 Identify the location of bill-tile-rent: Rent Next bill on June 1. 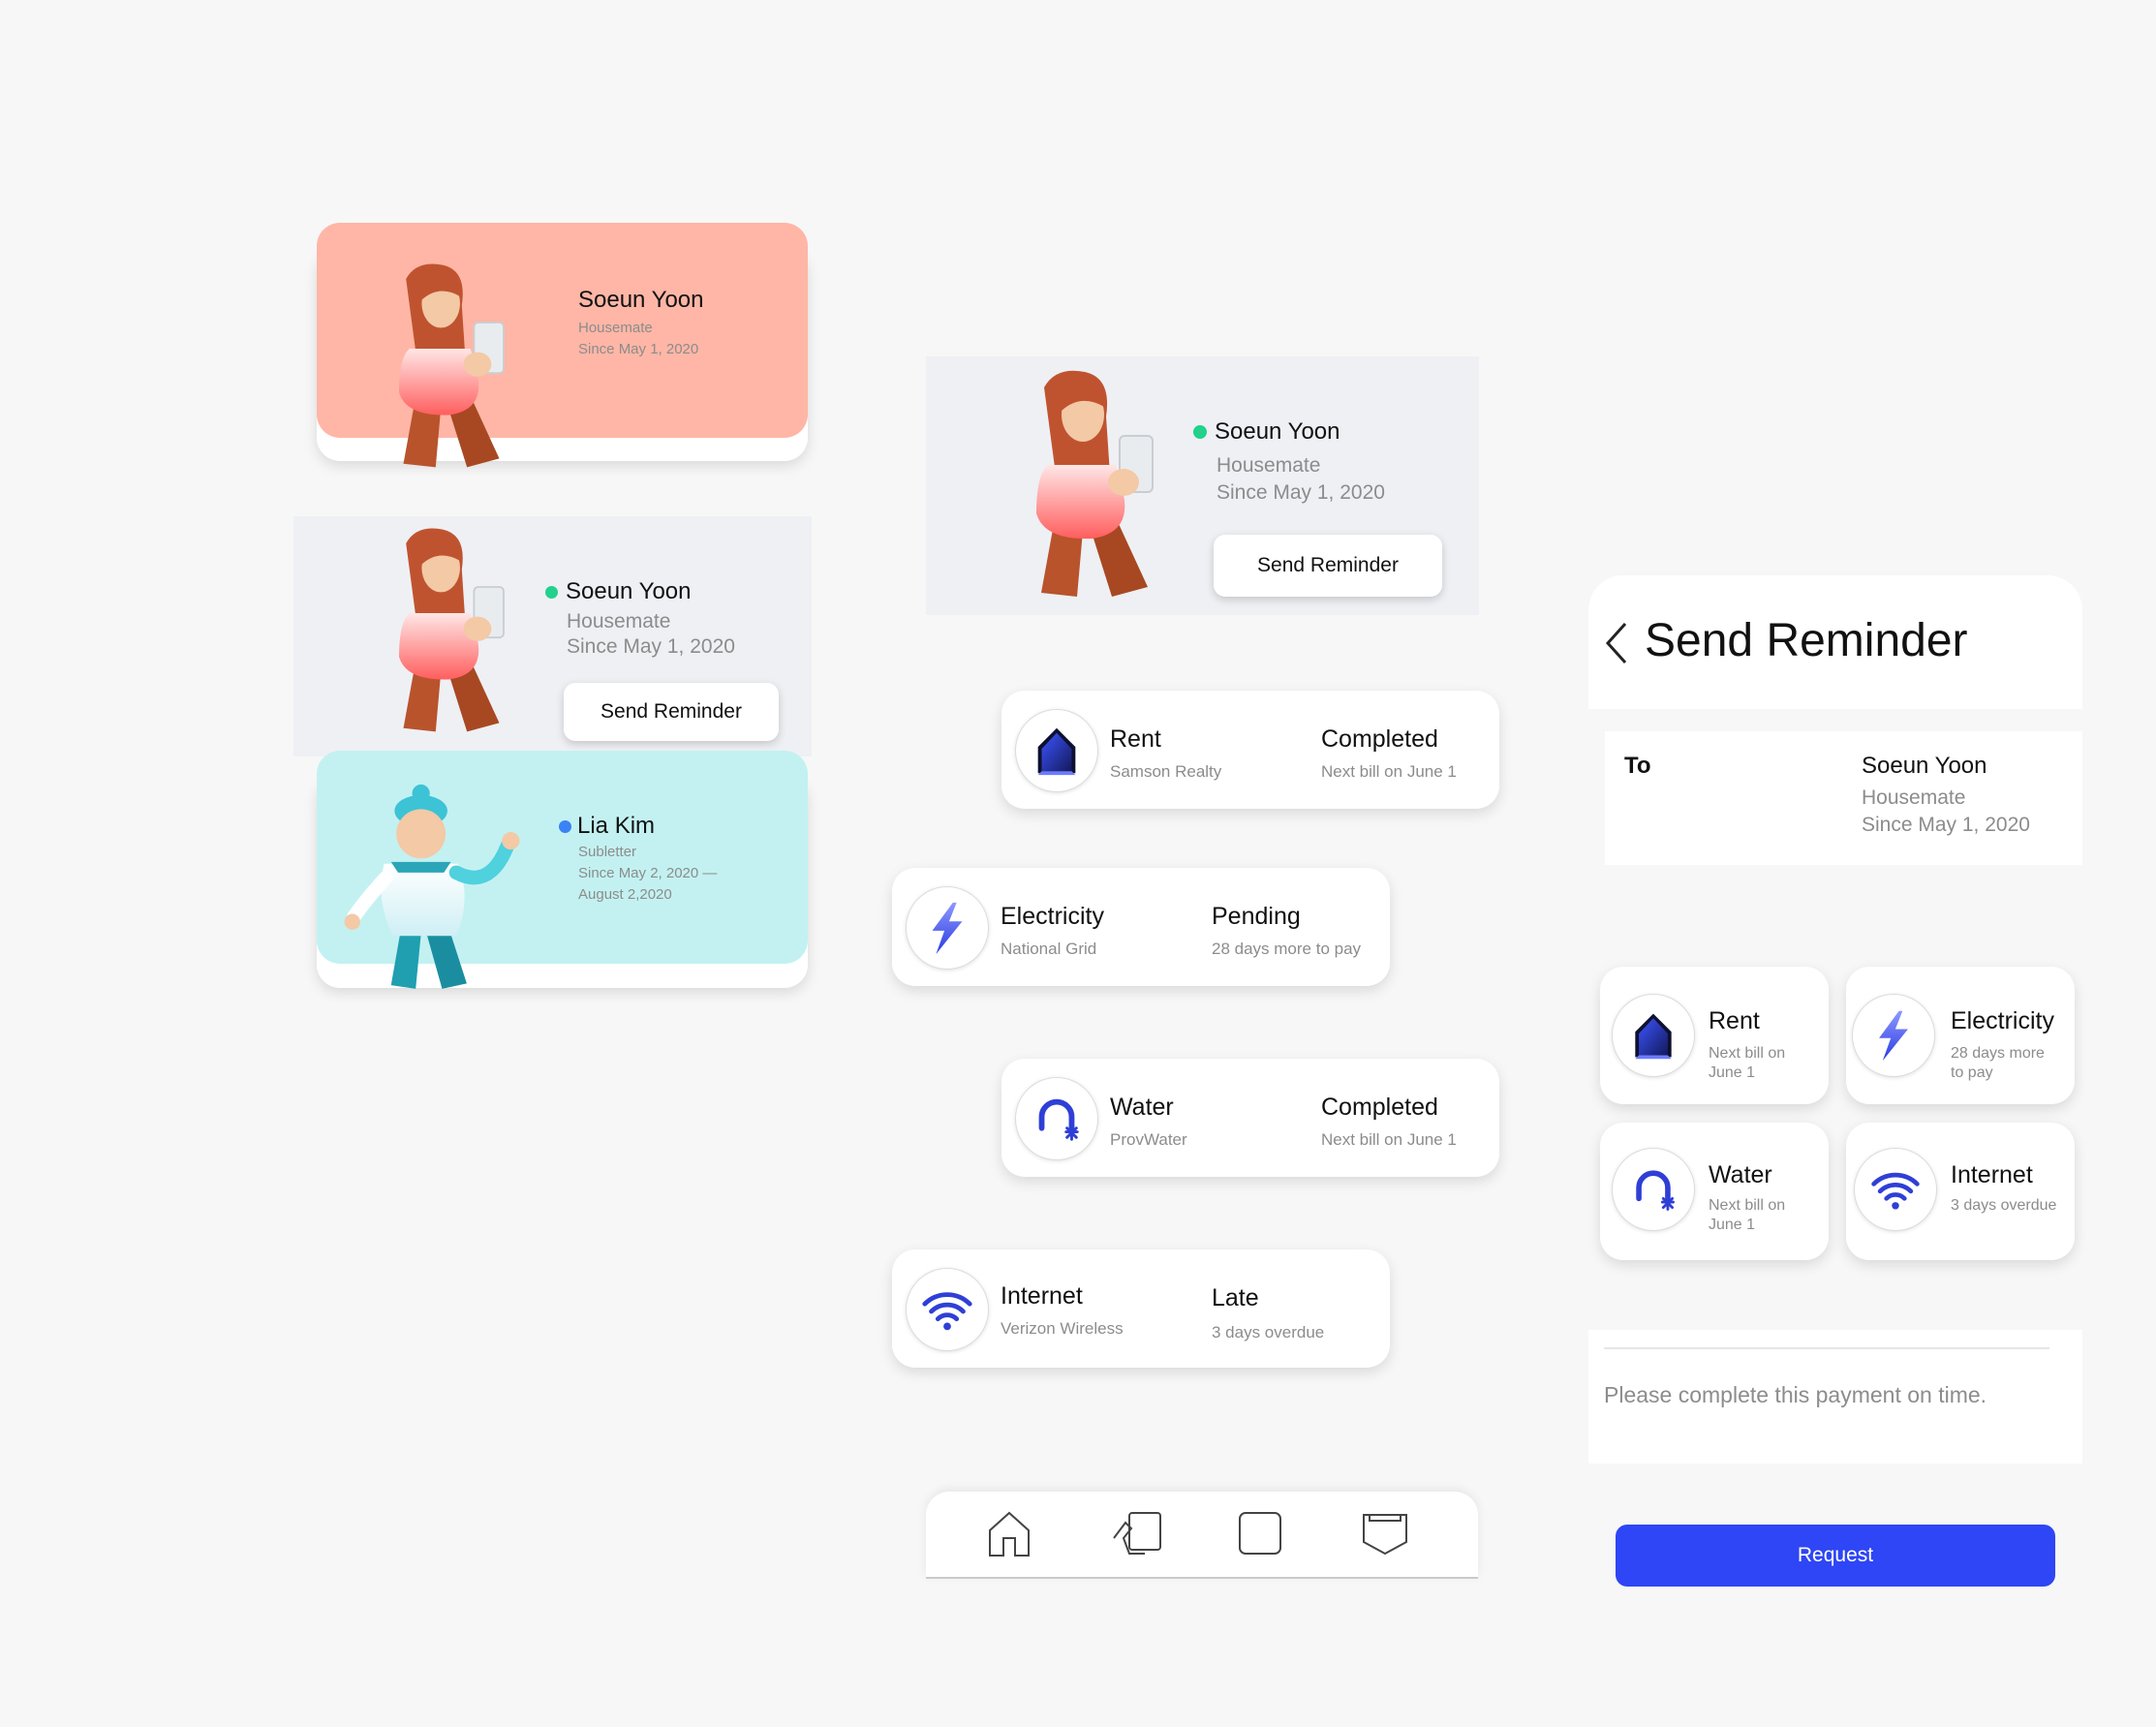
(1715, 1035).